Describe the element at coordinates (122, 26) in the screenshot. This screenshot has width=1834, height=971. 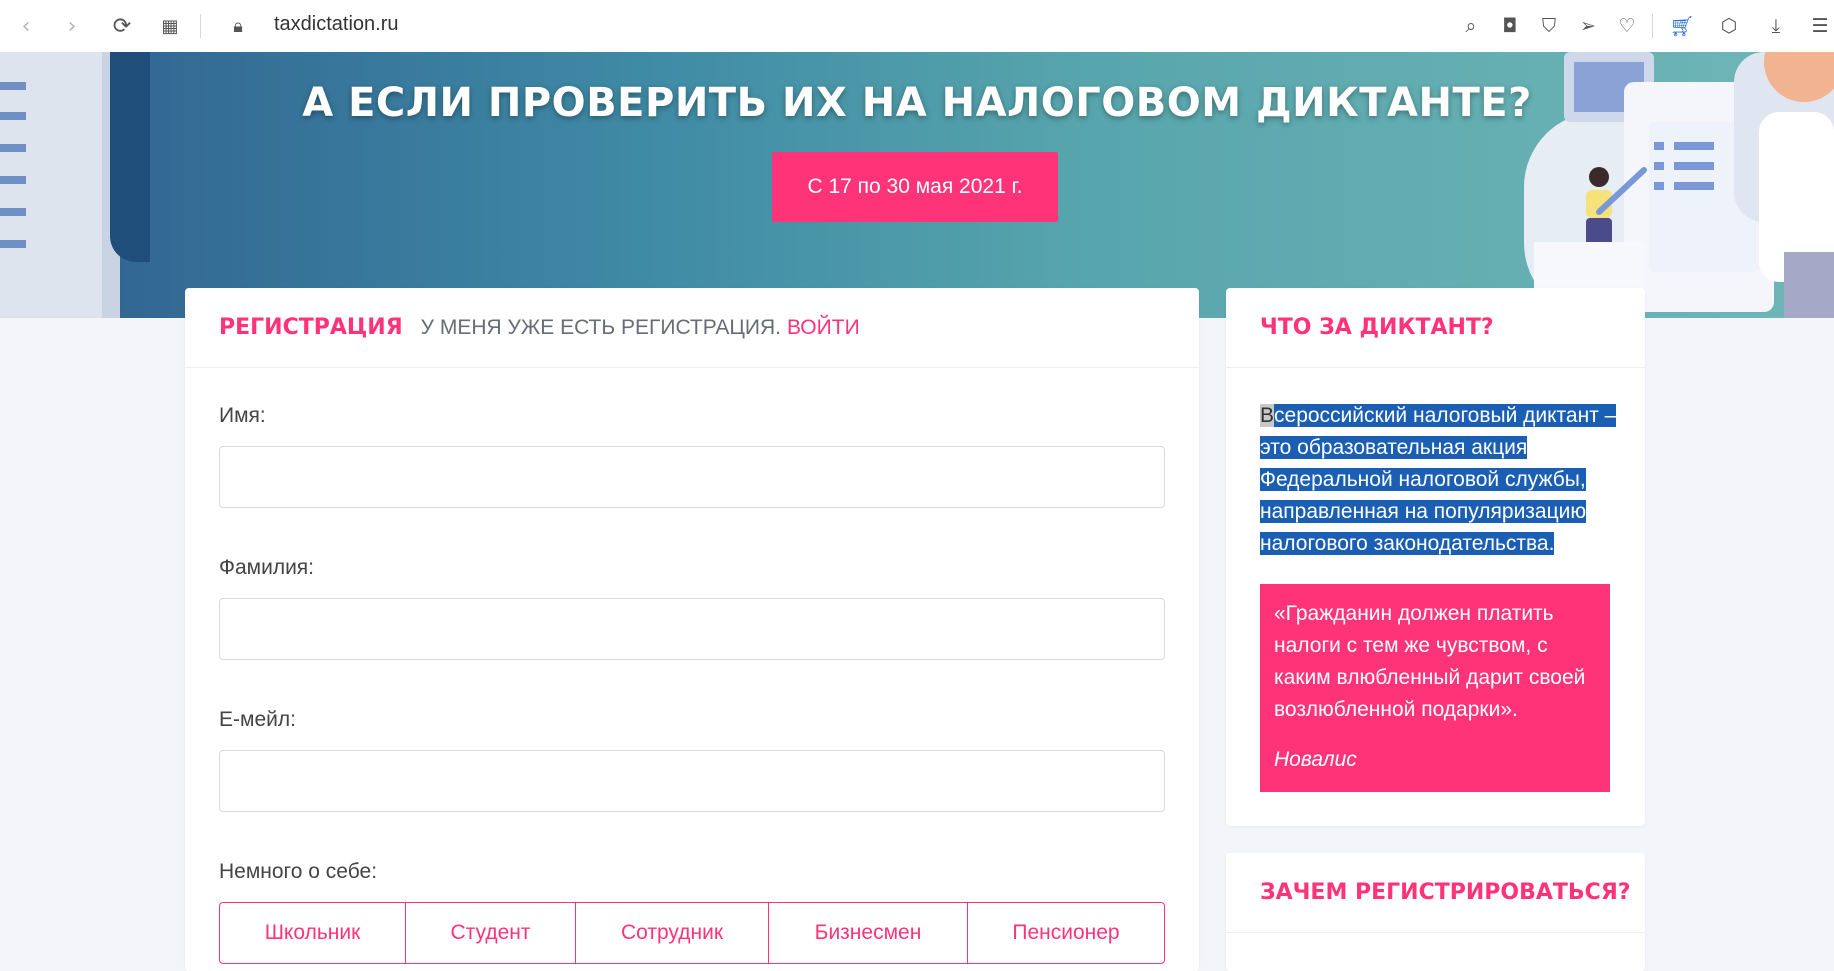
I see `reload-icon: ⟳` at that location.